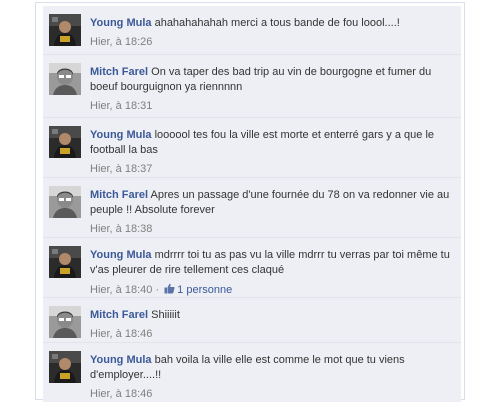  I want to click on comment-timestamp: Hier, à 18:37, so click(121, 169).